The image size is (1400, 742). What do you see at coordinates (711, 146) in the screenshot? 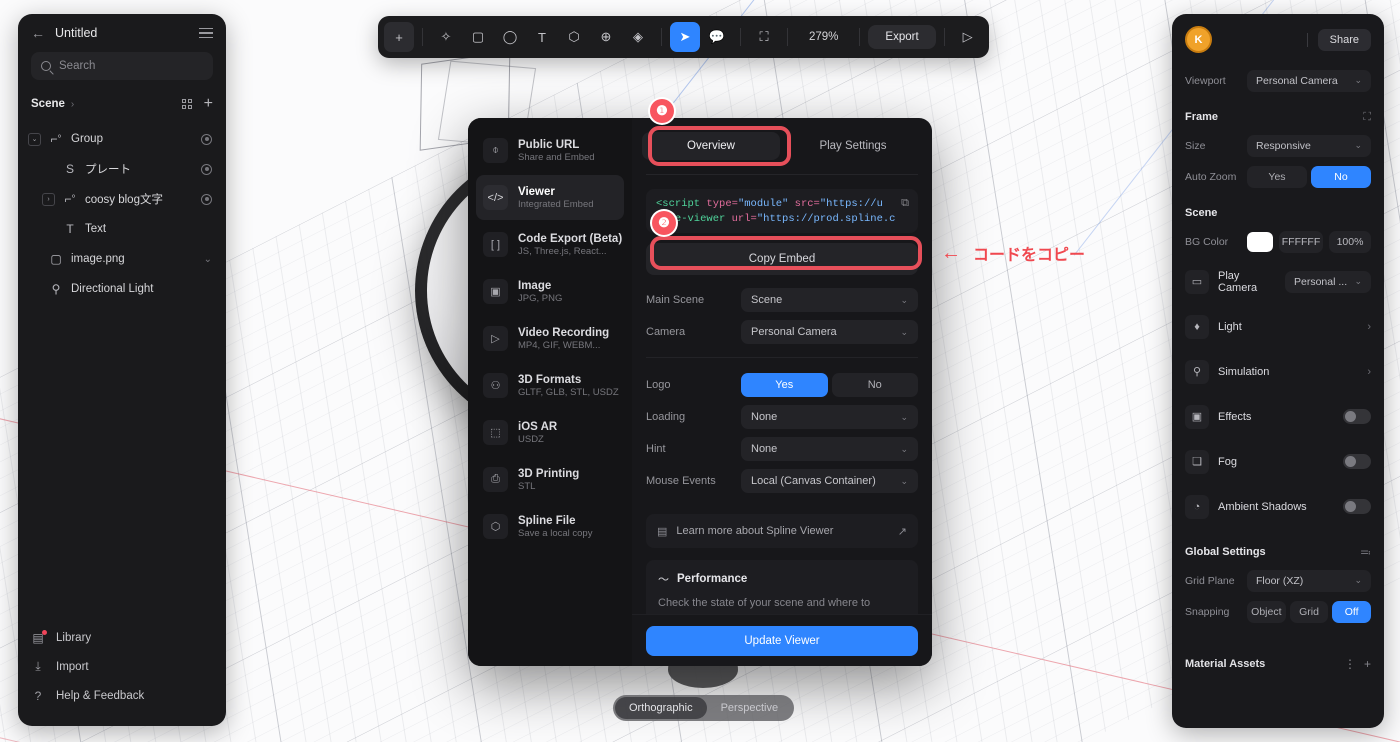
I see `tab-overview: Overview` at bounding box center [711, 146].